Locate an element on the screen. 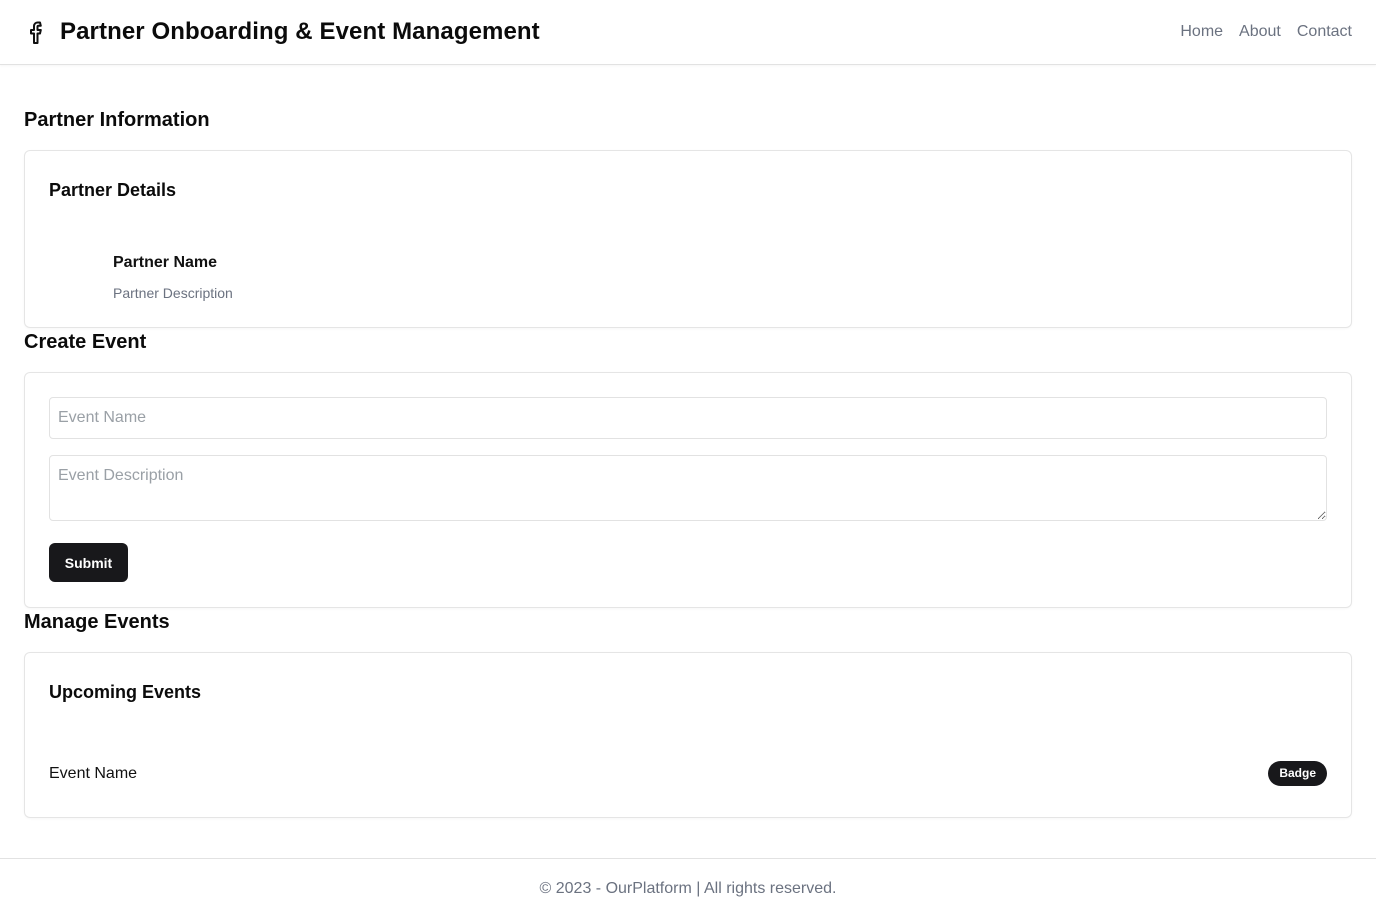 Image resolution: width=1376 pixels, height=916 pixels. event-name-input is located at coordinates (688, 418).